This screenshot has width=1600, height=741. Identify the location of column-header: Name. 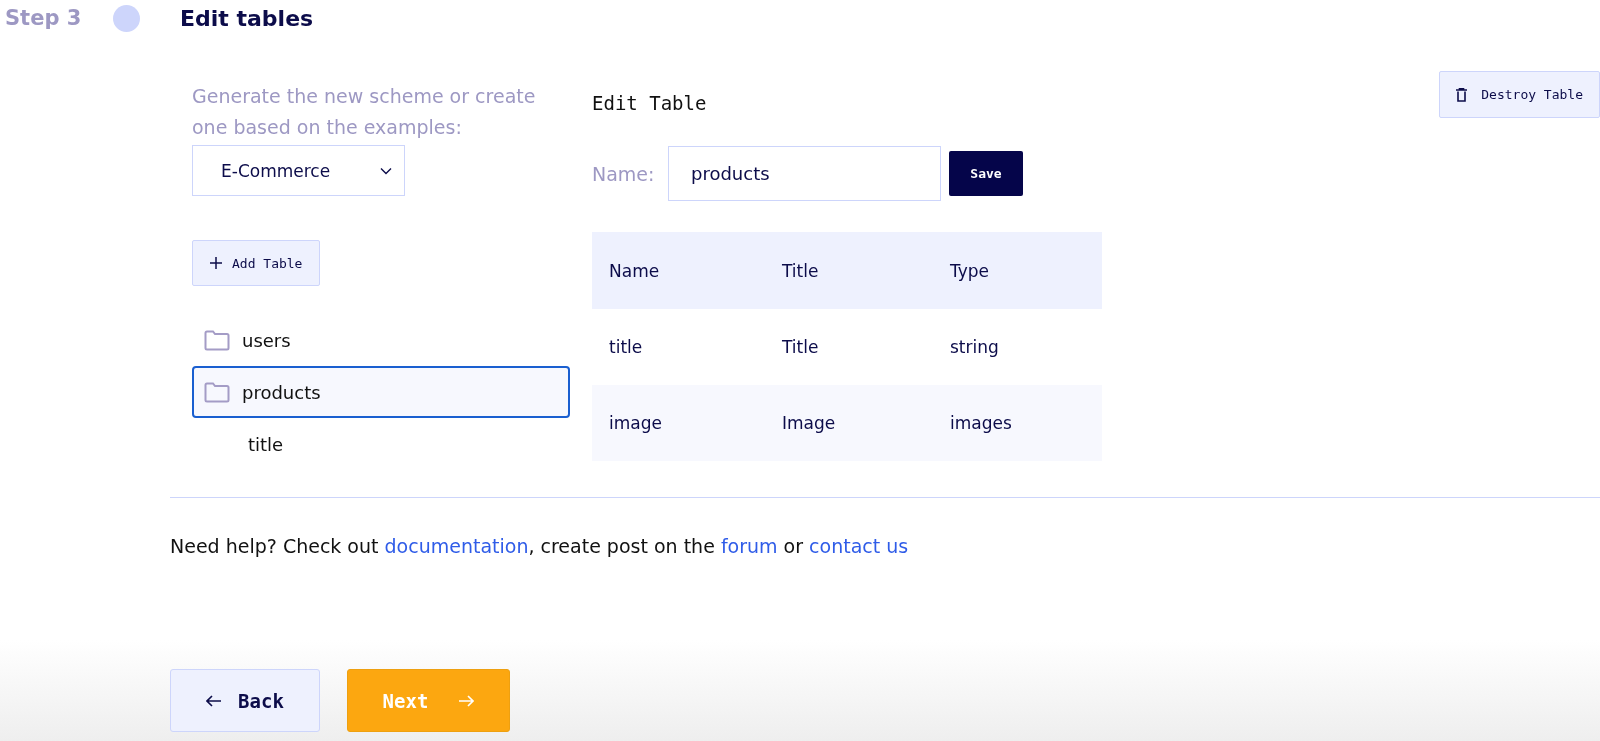
(678, 270).